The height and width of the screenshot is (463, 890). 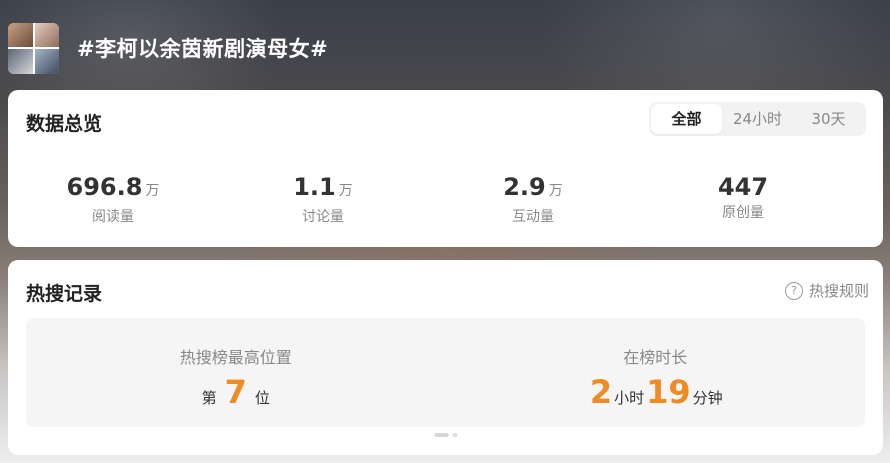 I want to click on stat-number: 447, so click(x=743, y=187).